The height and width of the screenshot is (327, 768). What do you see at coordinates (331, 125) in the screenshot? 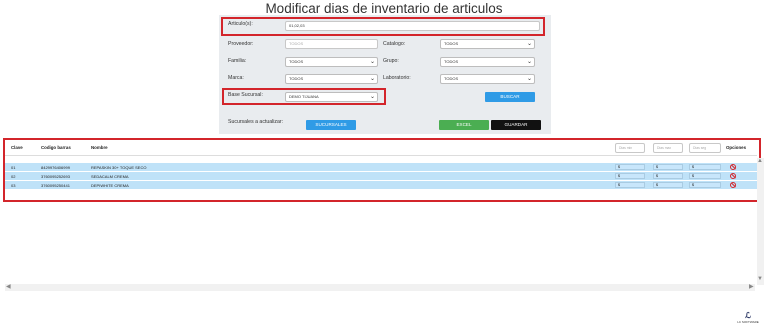
I see `sucursales-button: SUCURSALES` at bounding box center [331, 125].